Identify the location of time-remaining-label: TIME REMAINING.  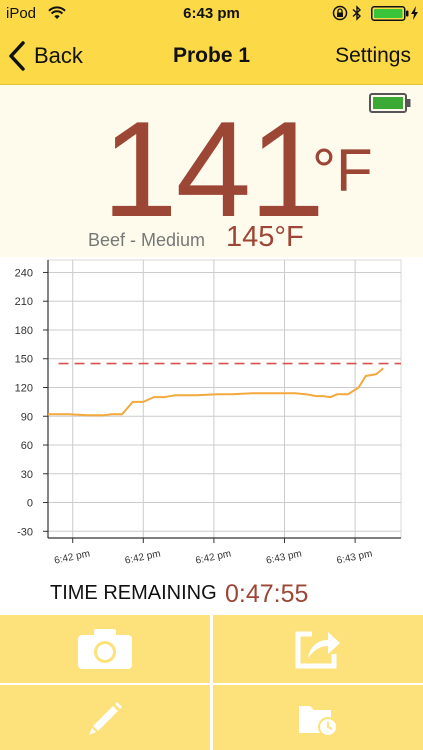
(133, 593).